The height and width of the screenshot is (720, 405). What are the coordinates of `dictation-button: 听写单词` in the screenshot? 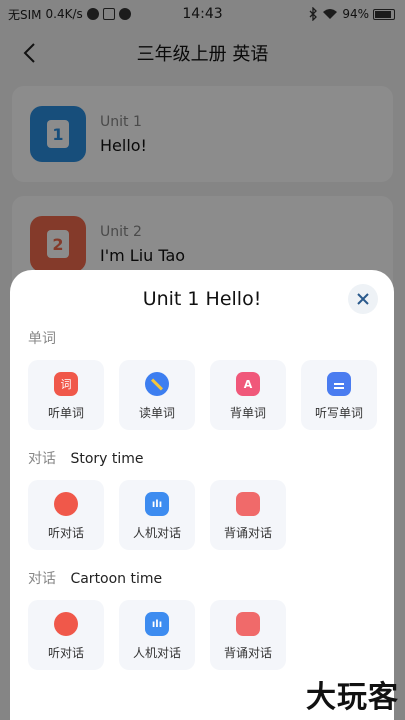 It's located at (339, 395).